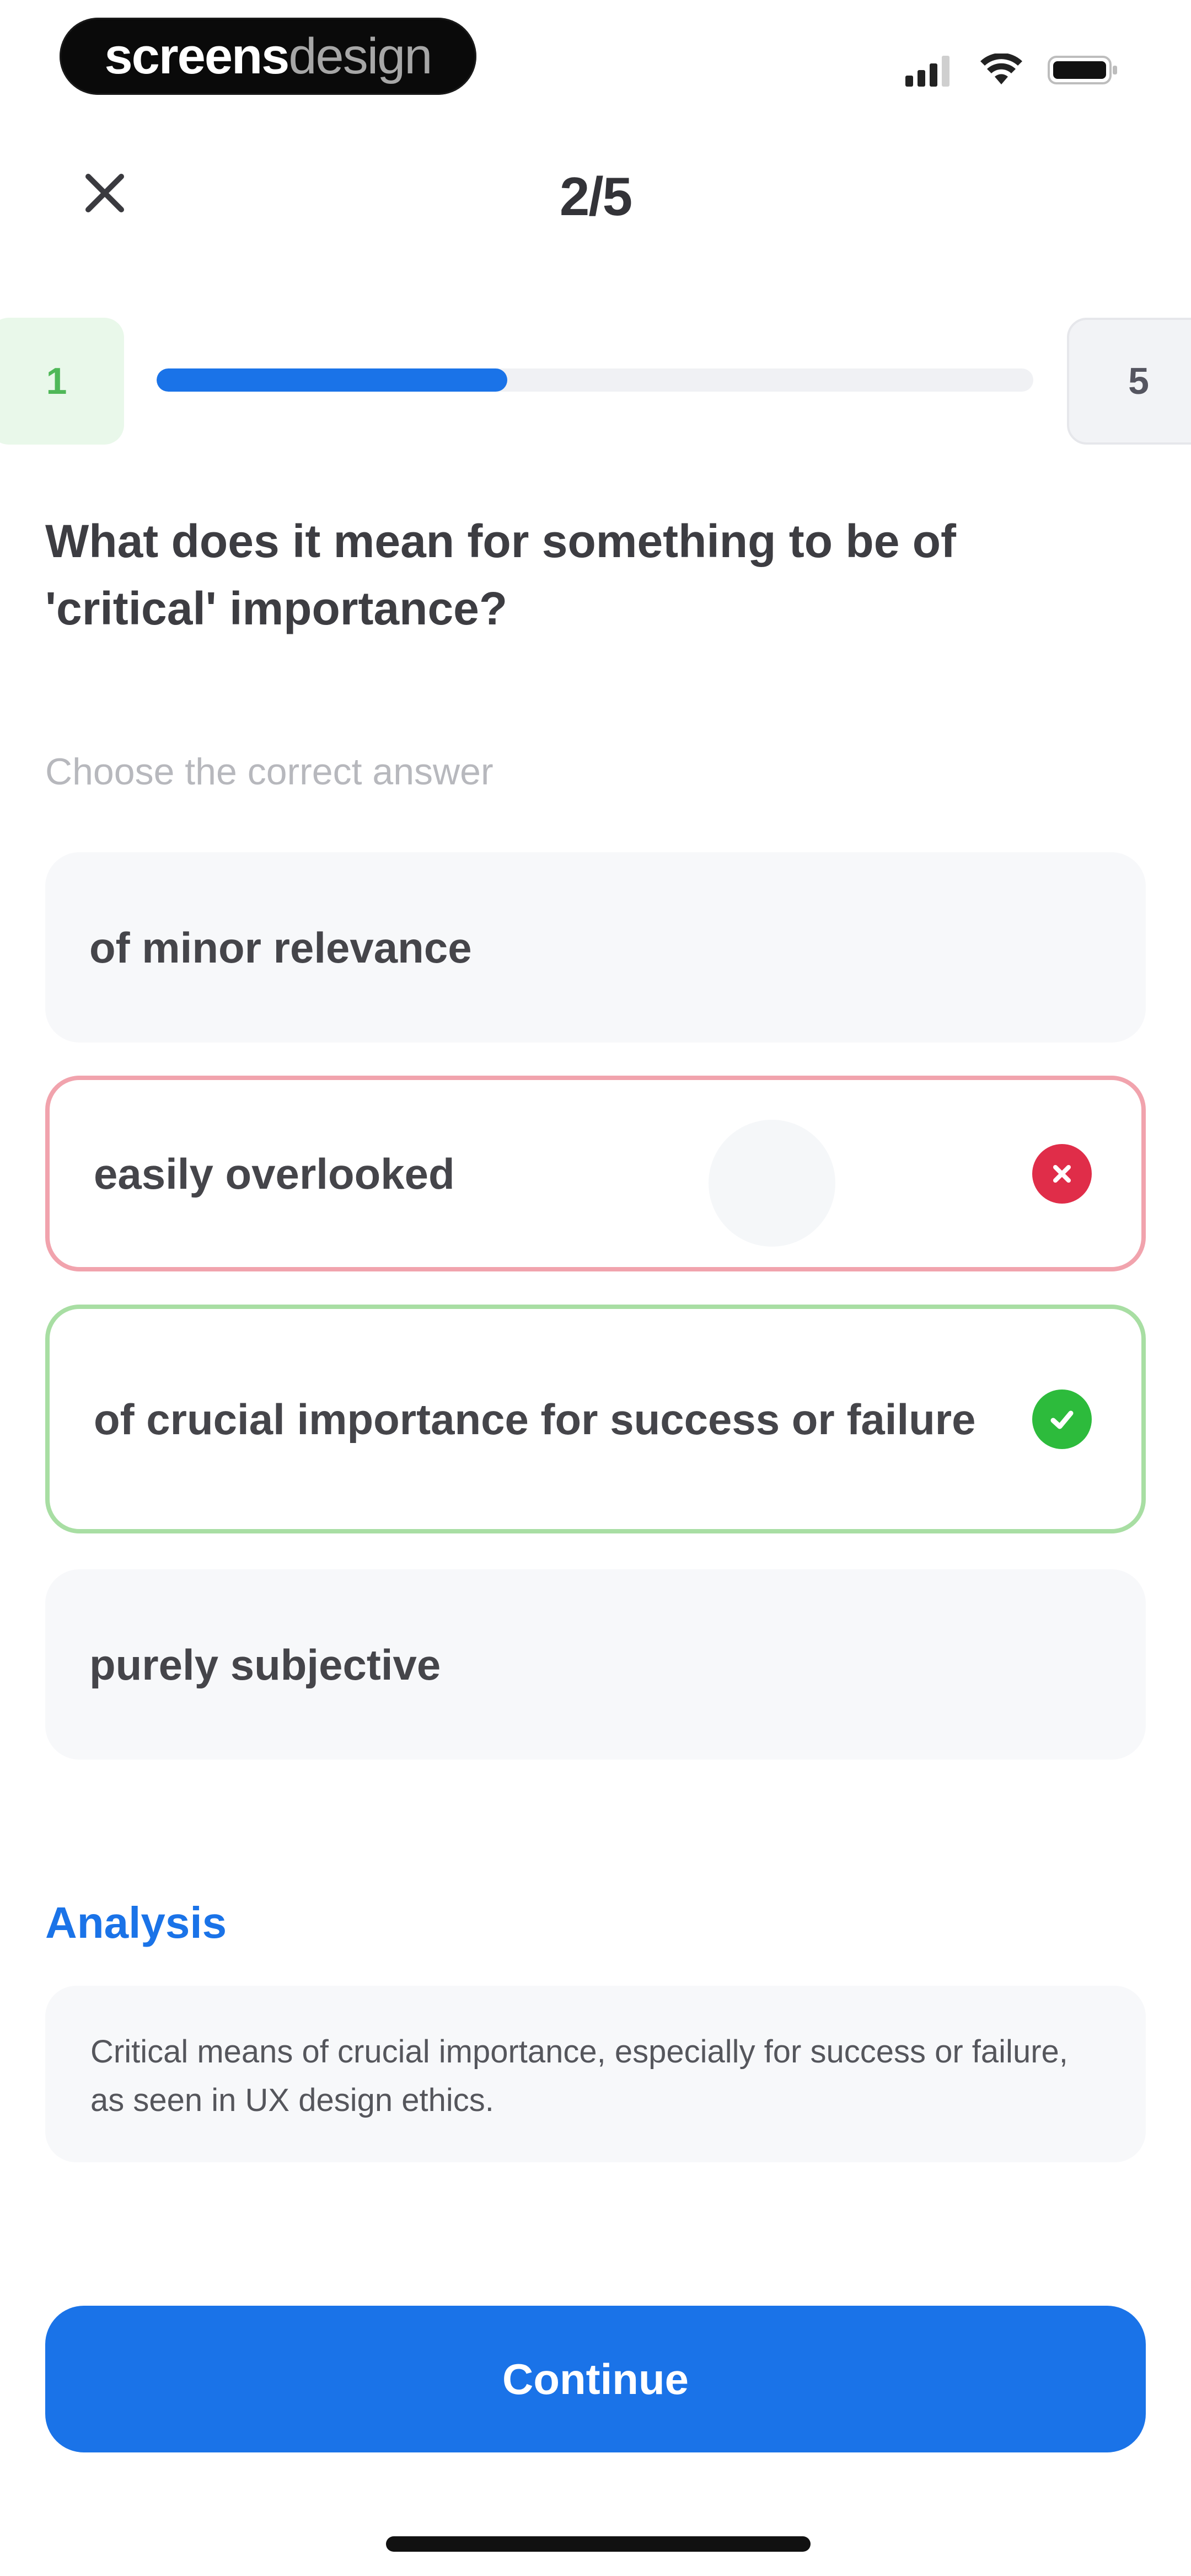 The image size is (1191, 2576). What do you see at coordinates (265, 1664) in the screenshot?
I see `answer-option-label: purely subjective` at bounding box center [265, 1664].